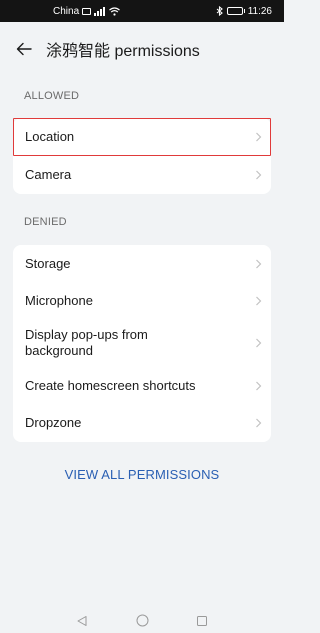 This screenshot has height=633, width=320. Describe the element at coordinates (115, 11) in the screenshot. I see `wifi-icon` at that location.